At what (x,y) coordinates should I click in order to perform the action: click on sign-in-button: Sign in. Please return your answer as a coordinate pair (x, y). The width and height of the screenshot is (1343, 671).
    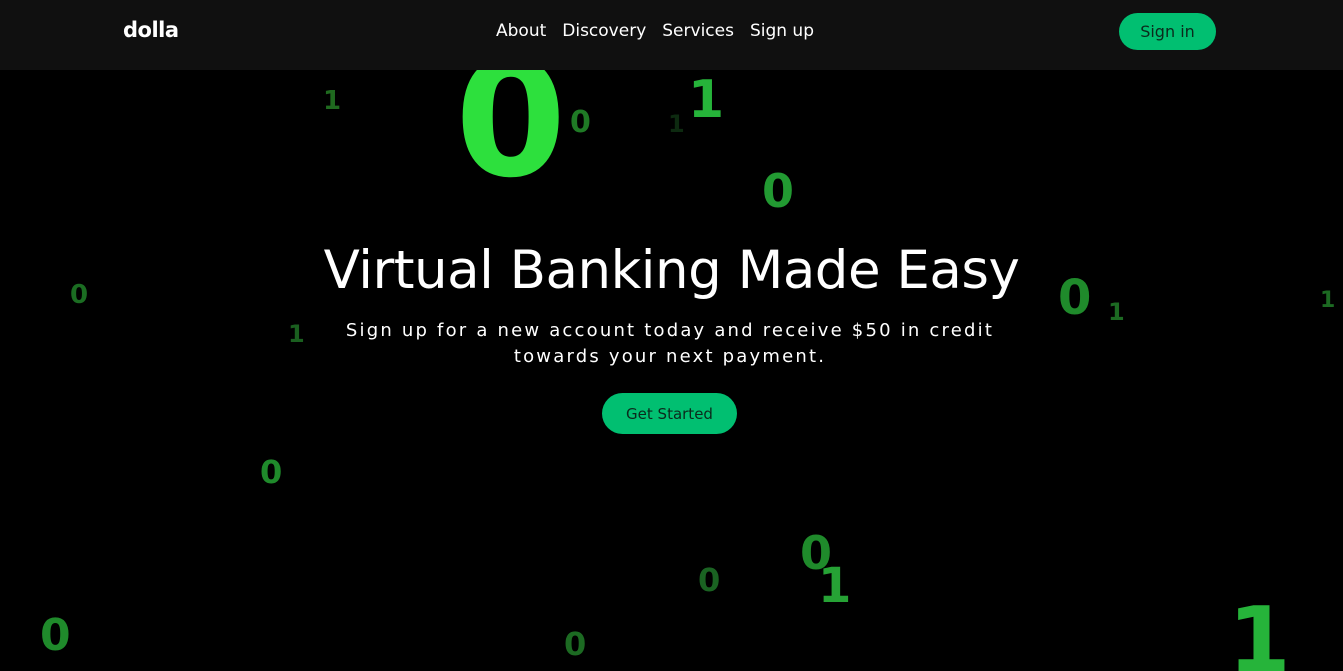
    Looking at the image, I should click on (1167, 31).